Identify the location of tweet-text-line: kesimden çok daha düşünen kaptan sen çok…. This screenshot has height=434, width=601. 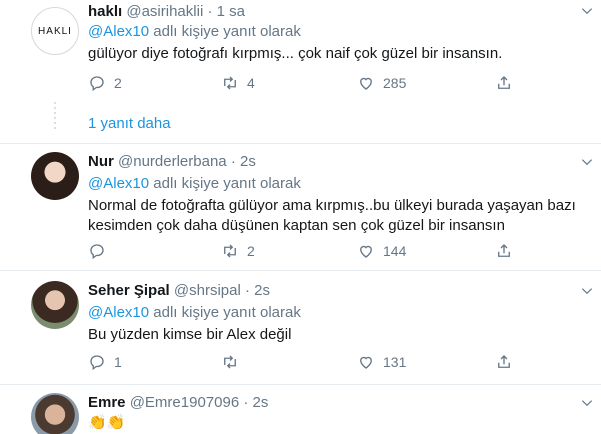
(296, 225).